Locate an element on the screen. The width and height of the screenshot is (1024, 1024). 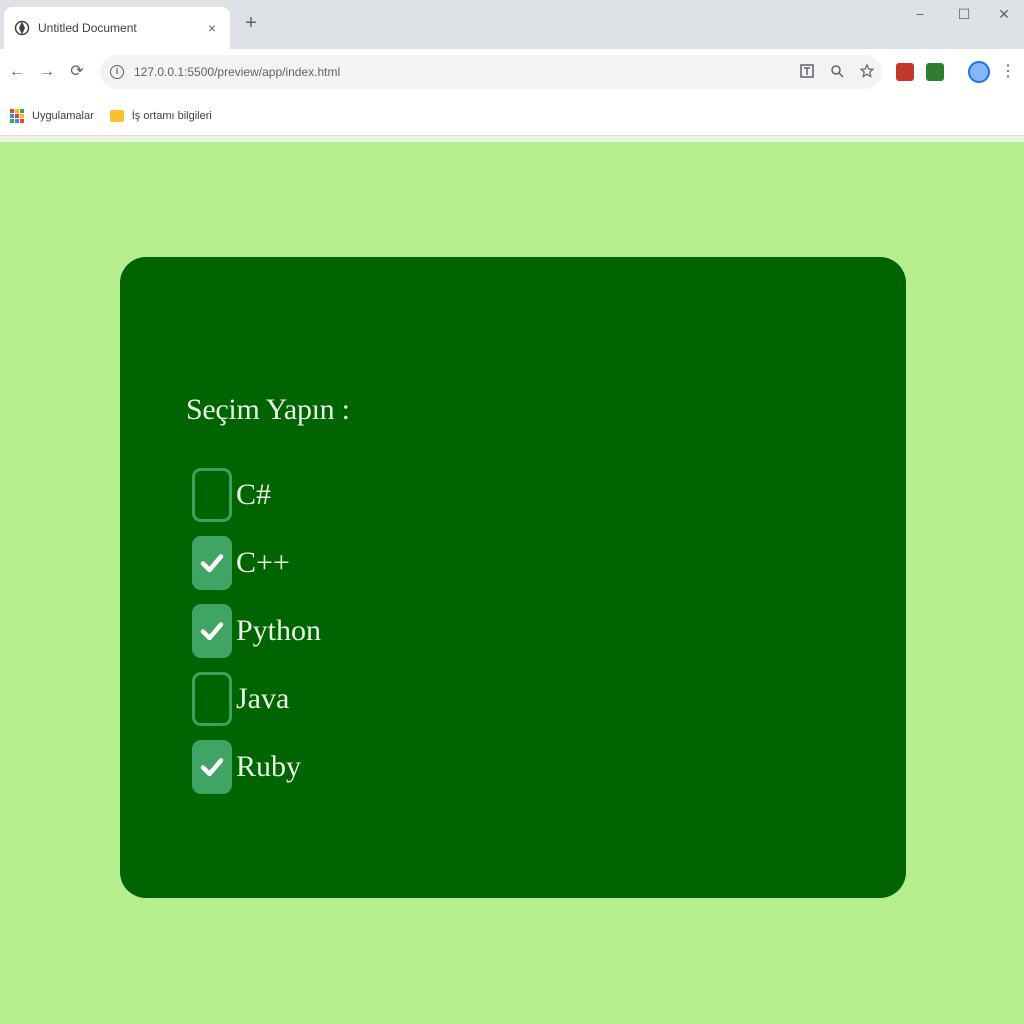
maximize-button: ☐ is located at coordinates (964, 14).